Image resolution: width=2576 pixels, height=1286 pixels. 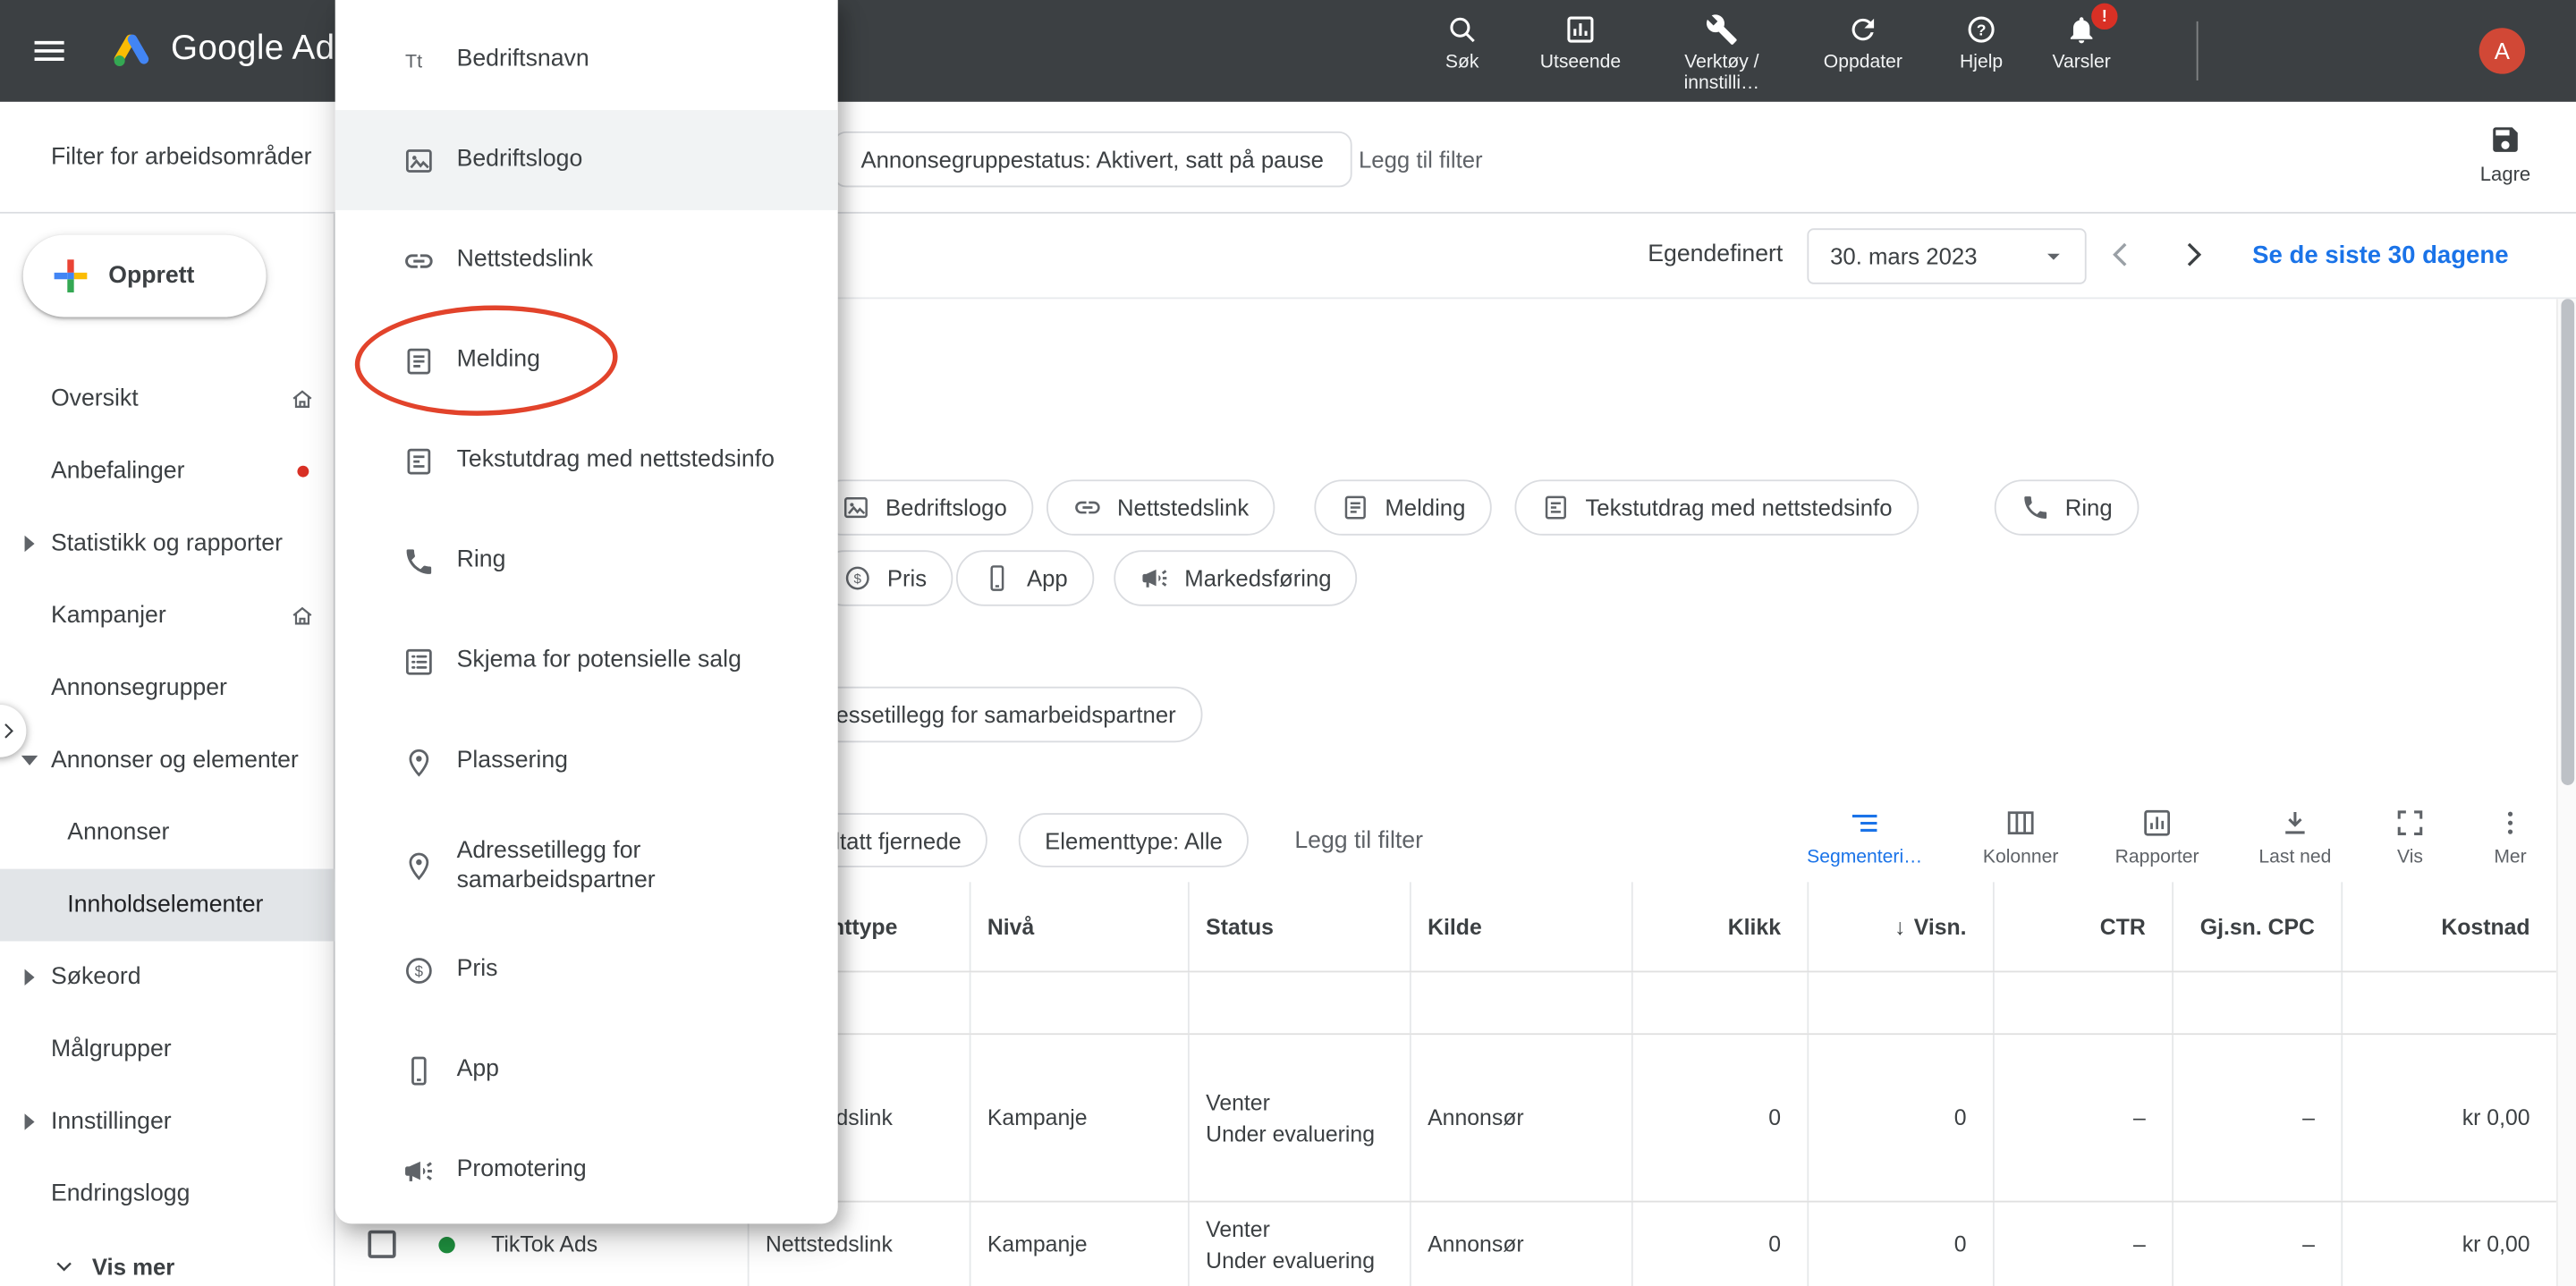 I want to click on cell-klikk: 0, so click(x=1719, y=1118).